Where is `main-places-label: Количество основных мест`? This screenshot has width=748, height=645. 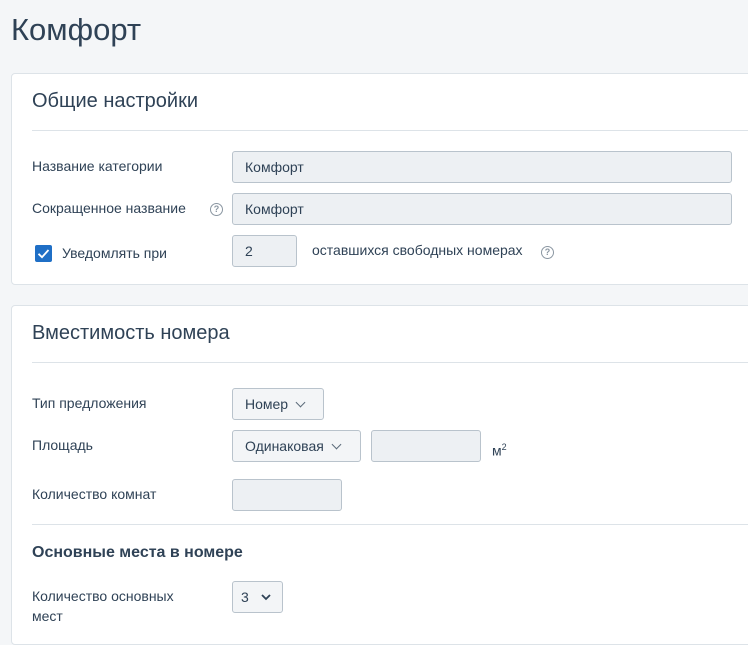 main-places-label: Количество основных мест is located at coordinates (103, 606).